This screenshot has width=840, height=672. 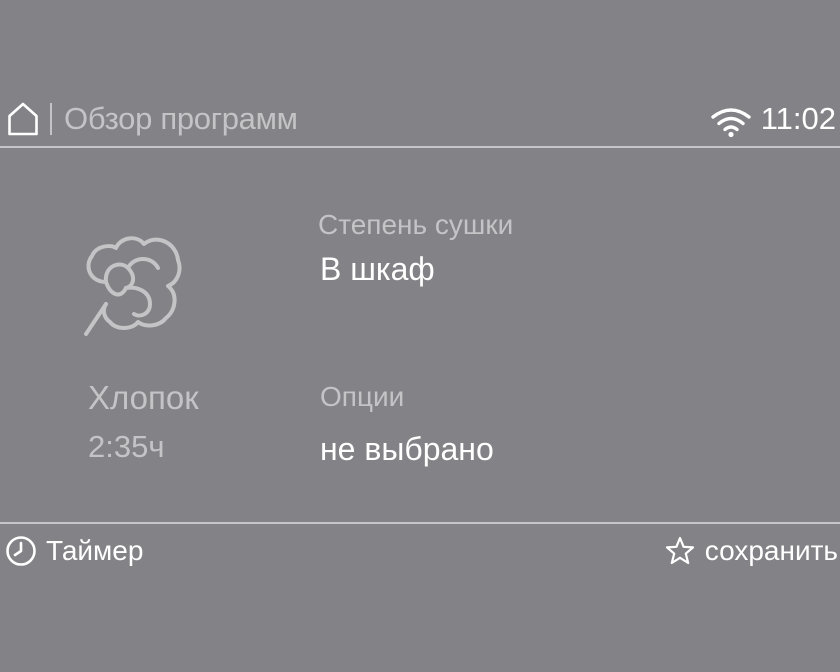 What do you see at coordinates (21, 551) in the screenshot?
I see `clock-icon` at bounding box center [21, 551].